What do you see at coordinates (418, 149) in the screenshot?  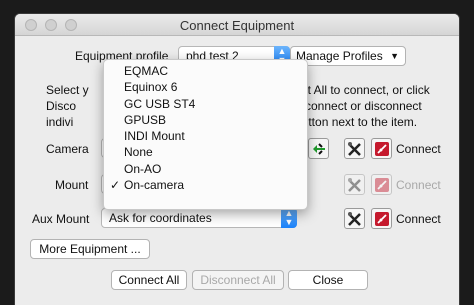 I see `camera-connect-label: Connect` at bounding box center [418, 149].